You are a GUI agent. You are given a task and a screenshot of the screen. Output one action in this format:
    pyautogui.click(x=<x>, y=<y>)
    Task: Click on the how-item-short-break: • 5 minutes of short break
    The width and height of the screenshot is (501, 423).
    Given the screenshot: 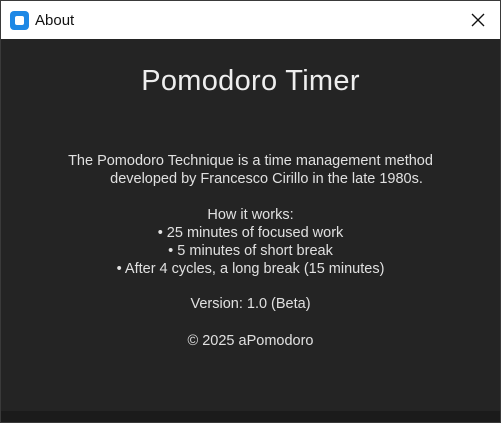 What is the action you would take?
    pyautogui.click(x=250, y=251)
    